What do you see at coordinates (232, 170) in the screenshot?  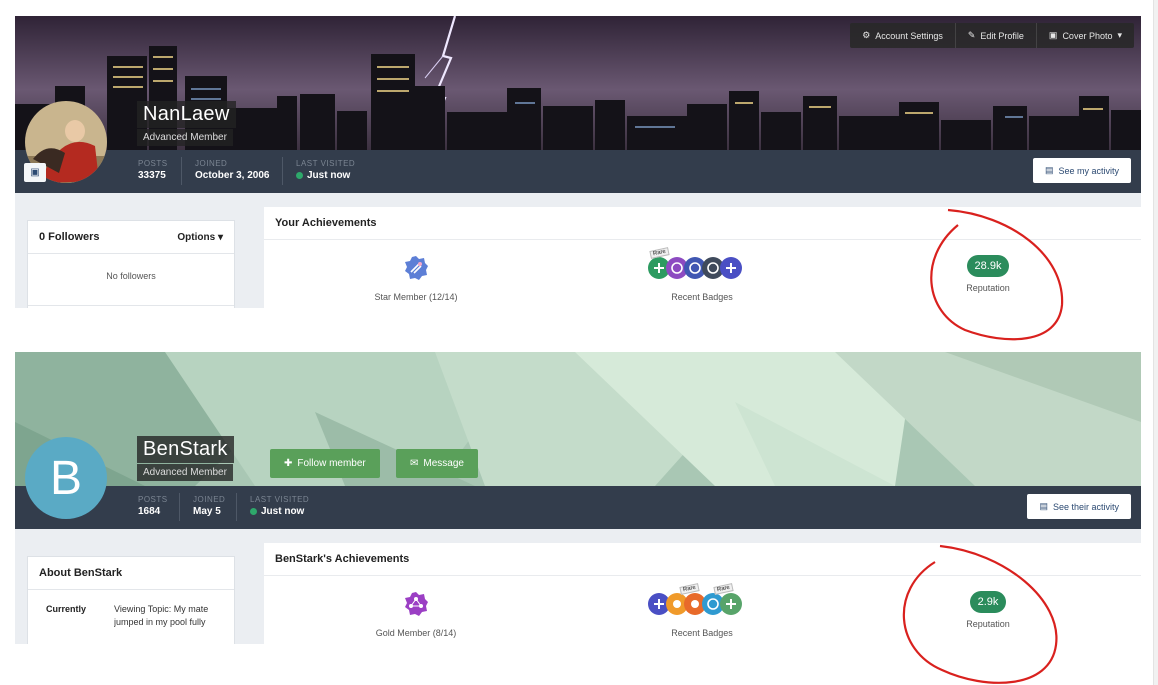 I see `stat-joined: JOINED October 3, 2006` at bounding box center [232, 170].